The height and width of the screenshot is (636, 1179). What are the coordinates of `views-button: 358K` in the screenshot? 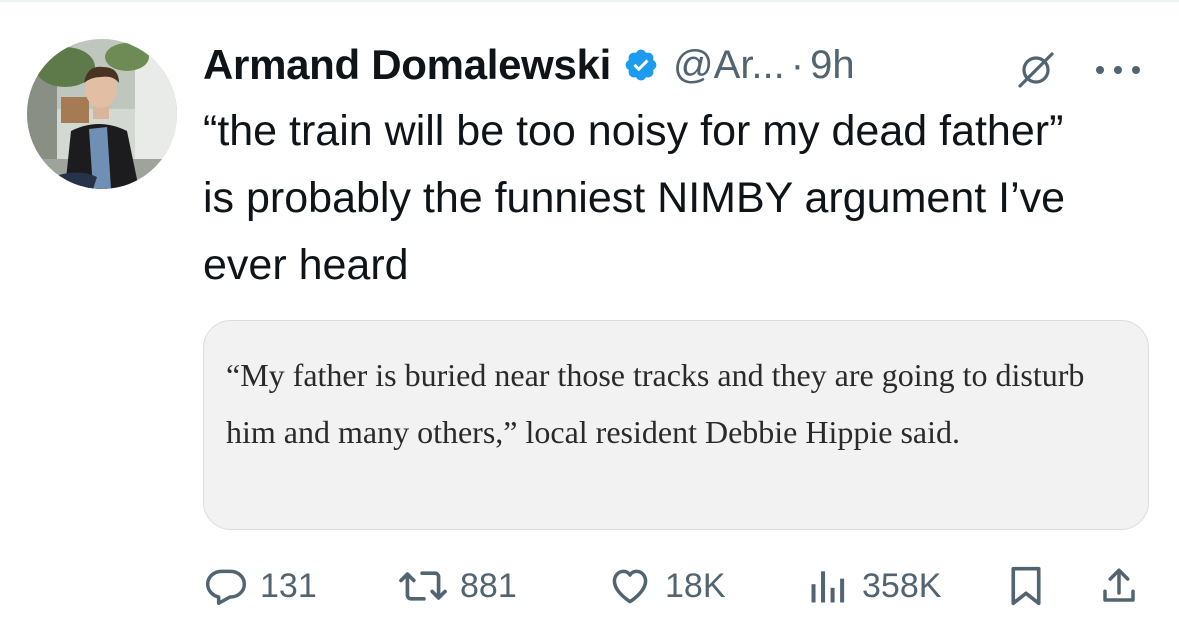 It's located at (873, 586).